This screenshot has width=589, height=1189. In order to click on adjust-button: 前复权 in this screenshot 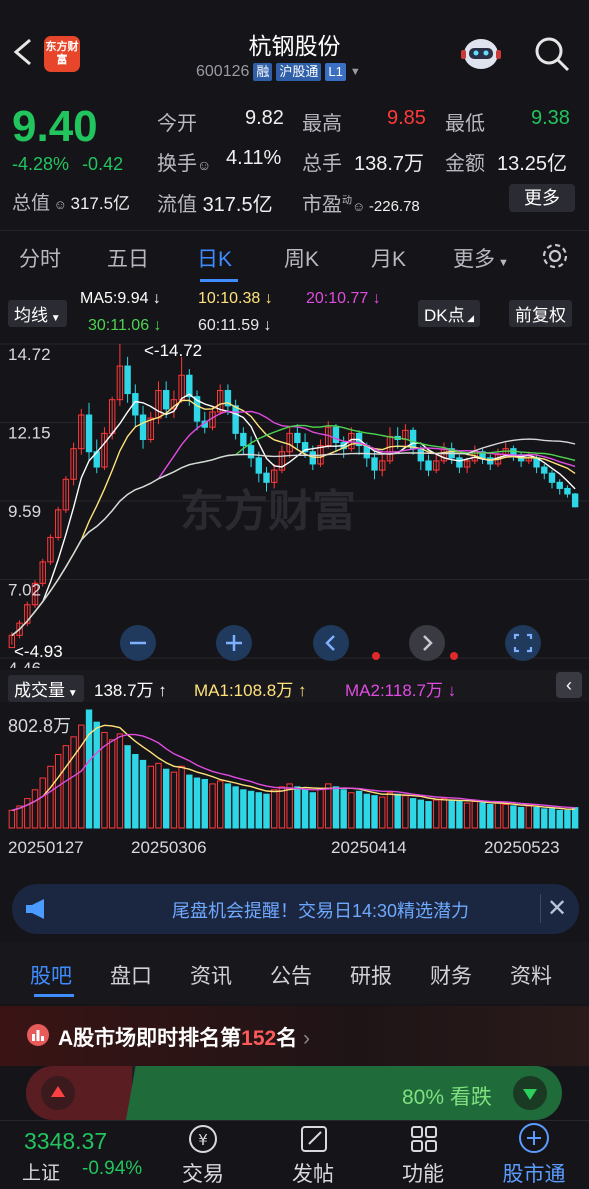, I will do `click(540, 313)`.